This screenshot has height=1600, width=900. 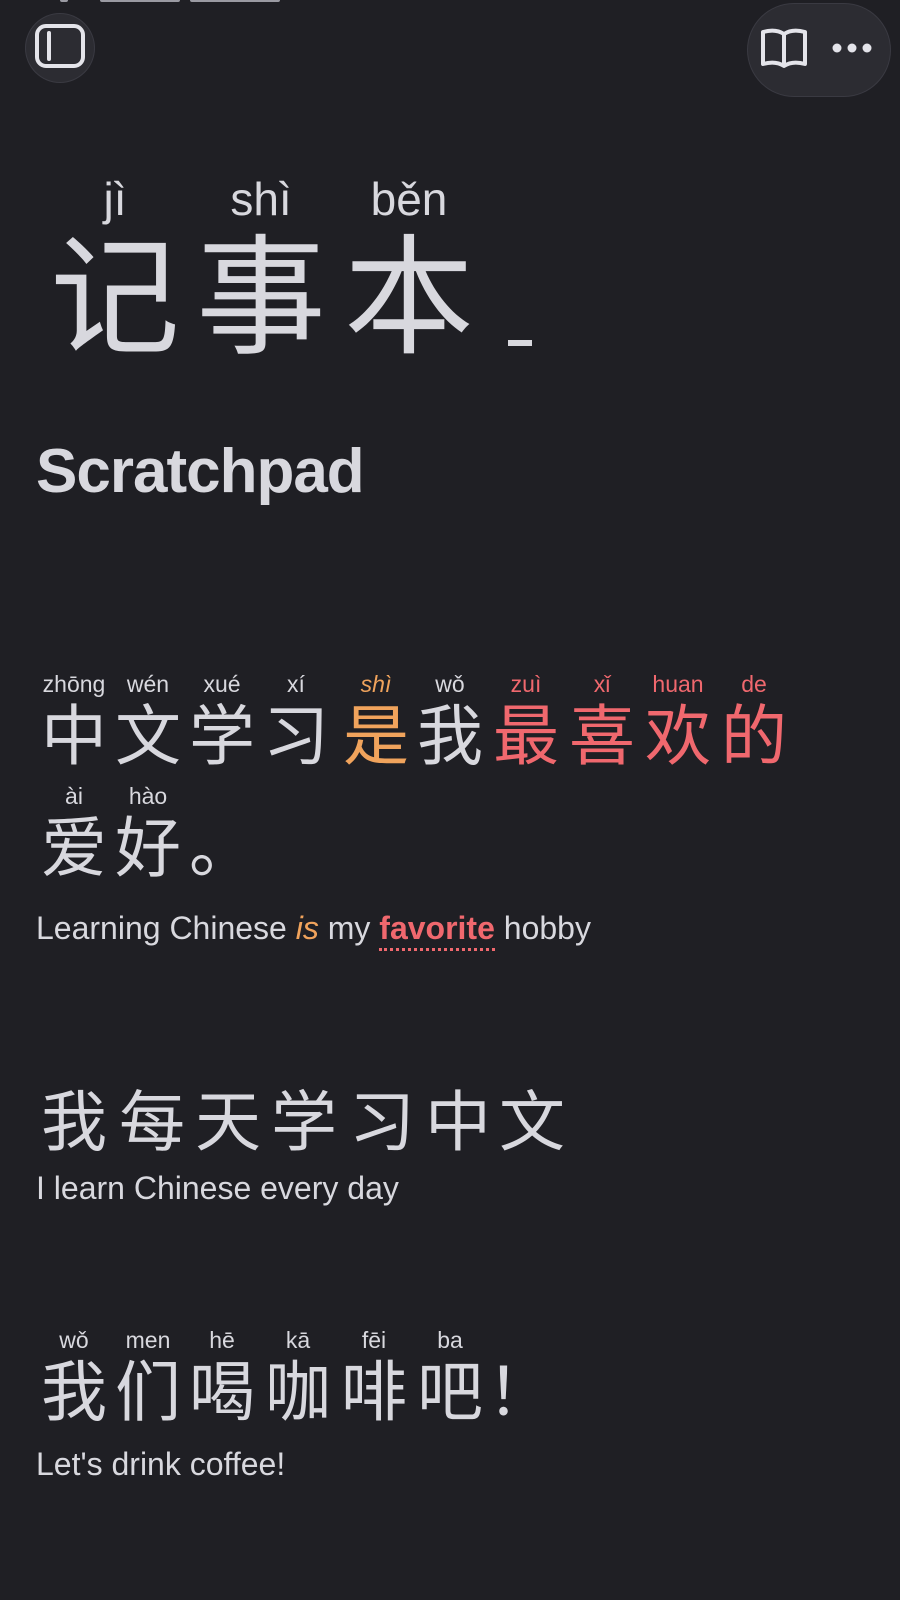 I want to click on ruby-char: ！, so click(x=520, y=1379).